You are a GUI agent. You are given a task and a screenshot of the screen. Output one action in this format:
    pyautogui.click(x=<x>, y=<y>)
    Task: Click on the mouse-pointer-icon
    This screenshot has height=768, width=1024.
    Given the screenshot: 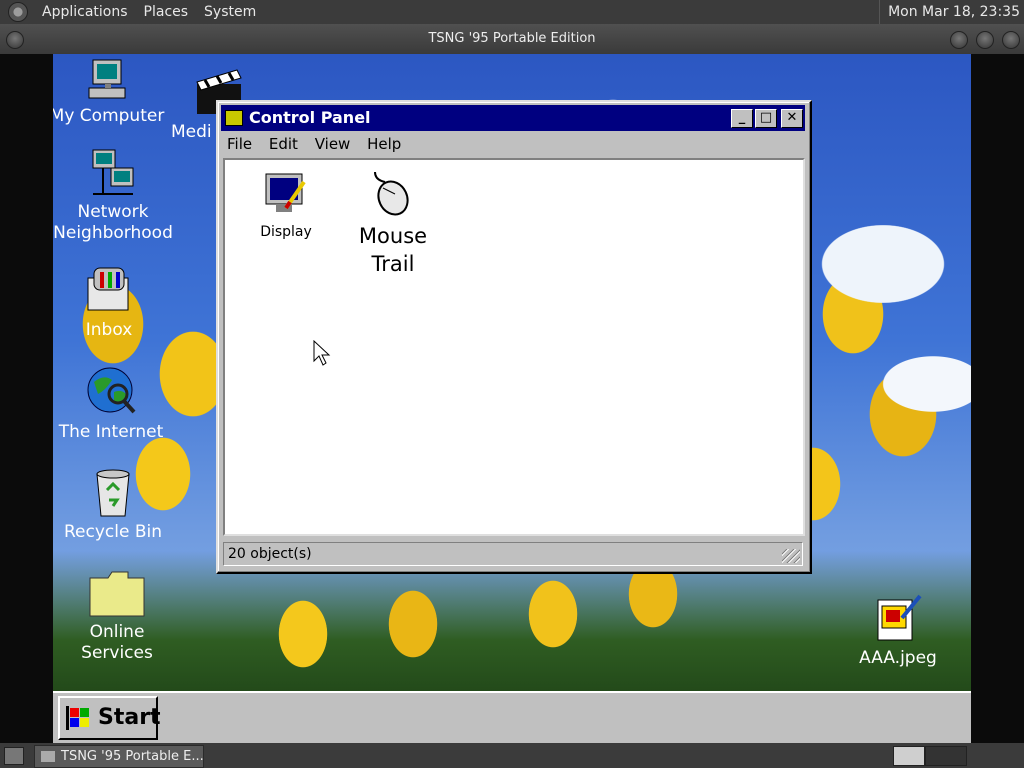 What is the action you would take?
    pyautogui.click(x=322, y=353)
    